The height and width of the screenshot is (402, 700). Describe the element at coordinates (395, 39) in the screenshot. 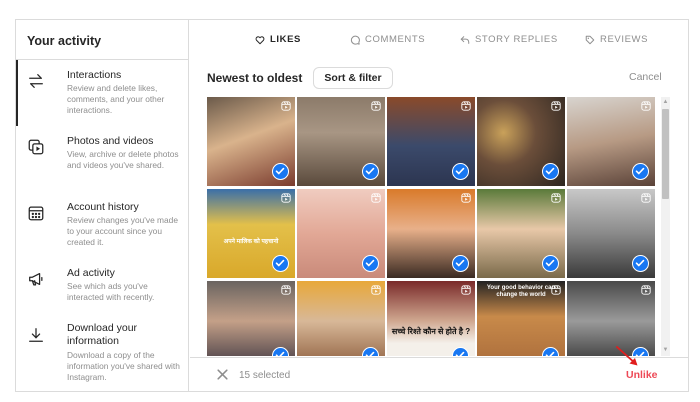

I see `tab-label: COMMENTS` at that location.